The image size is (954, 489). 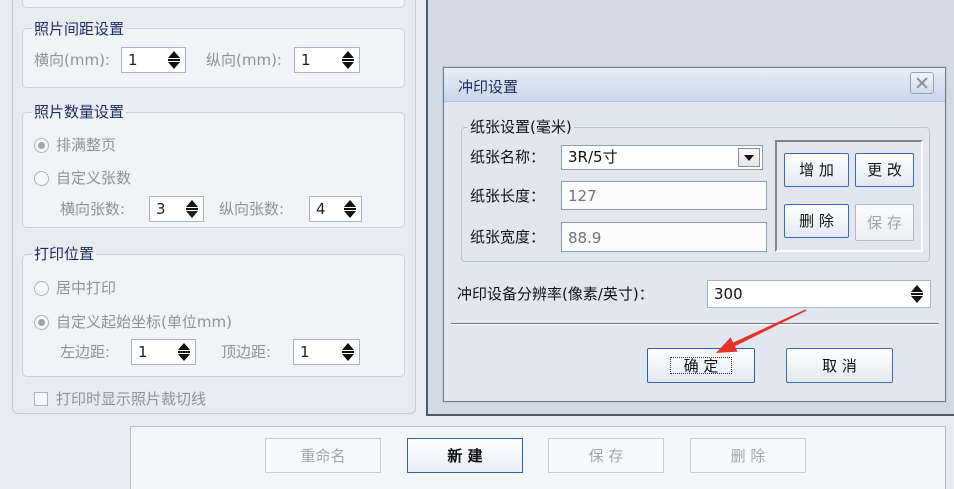 I want to click on focus-indicator, so click(x=701, y=365).